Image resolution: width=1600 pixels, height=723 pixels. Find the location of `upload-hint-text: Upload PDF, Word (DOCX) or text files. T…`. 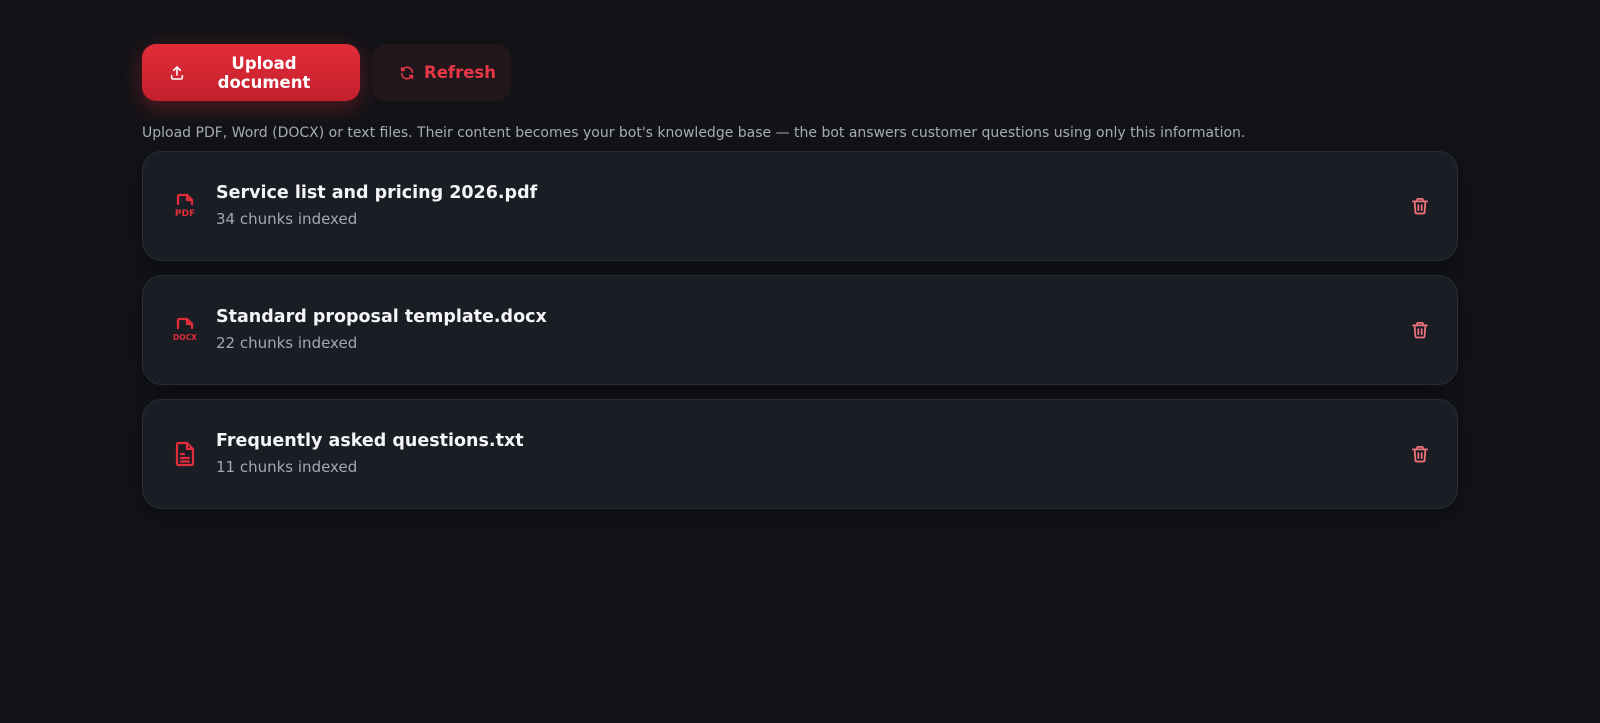

upload-hint-text: Upload PDF, Word (DOCX) or text files. T… is located at coordinates (694, 133).